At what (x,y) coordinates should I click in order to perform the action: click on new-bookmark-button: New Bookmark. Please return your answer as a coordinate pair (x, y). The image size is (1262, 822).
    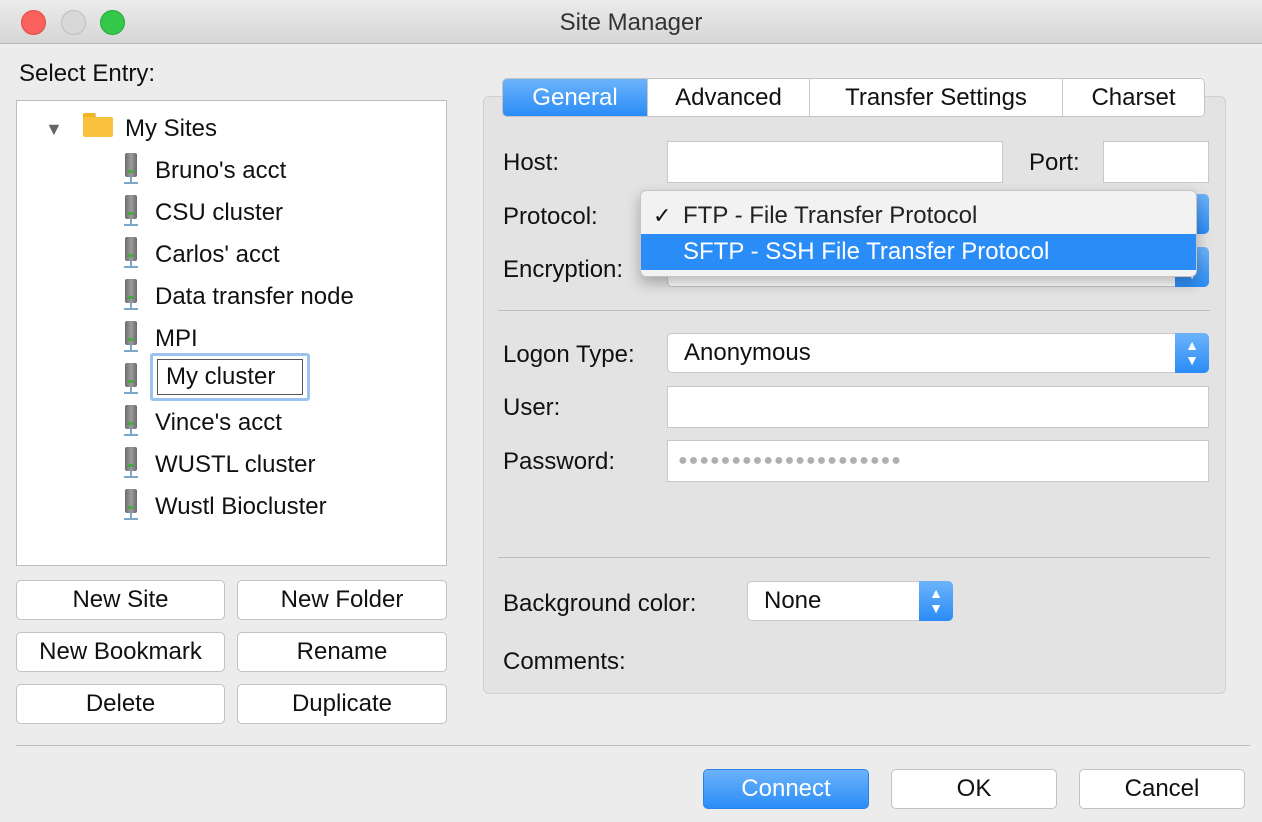
    Looking at the image, I should click on (120, 652).